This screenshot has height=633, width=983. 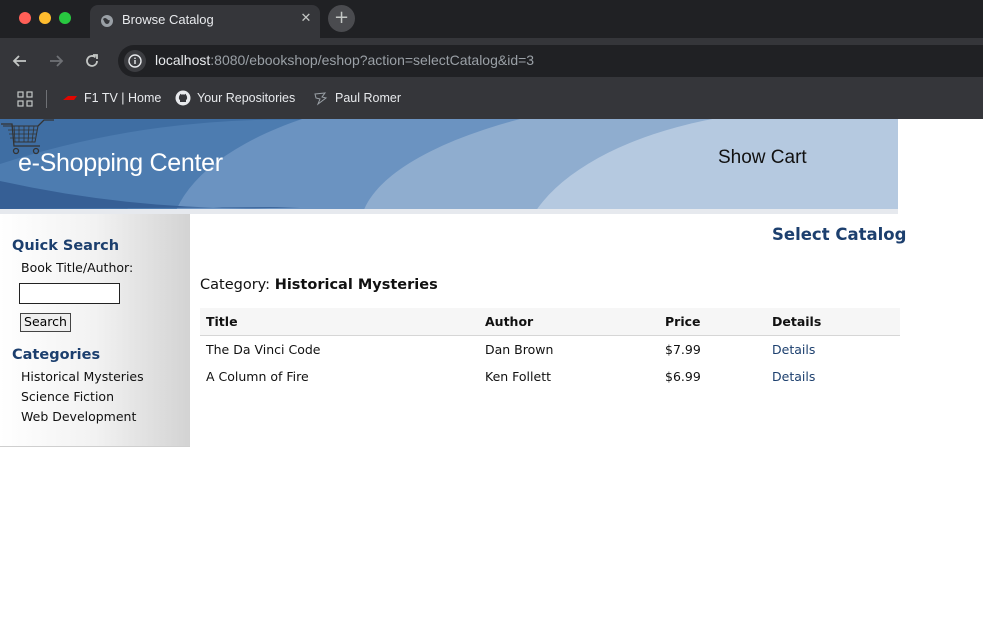 I want to click on search-button: Search, so click(x=45, y=322).